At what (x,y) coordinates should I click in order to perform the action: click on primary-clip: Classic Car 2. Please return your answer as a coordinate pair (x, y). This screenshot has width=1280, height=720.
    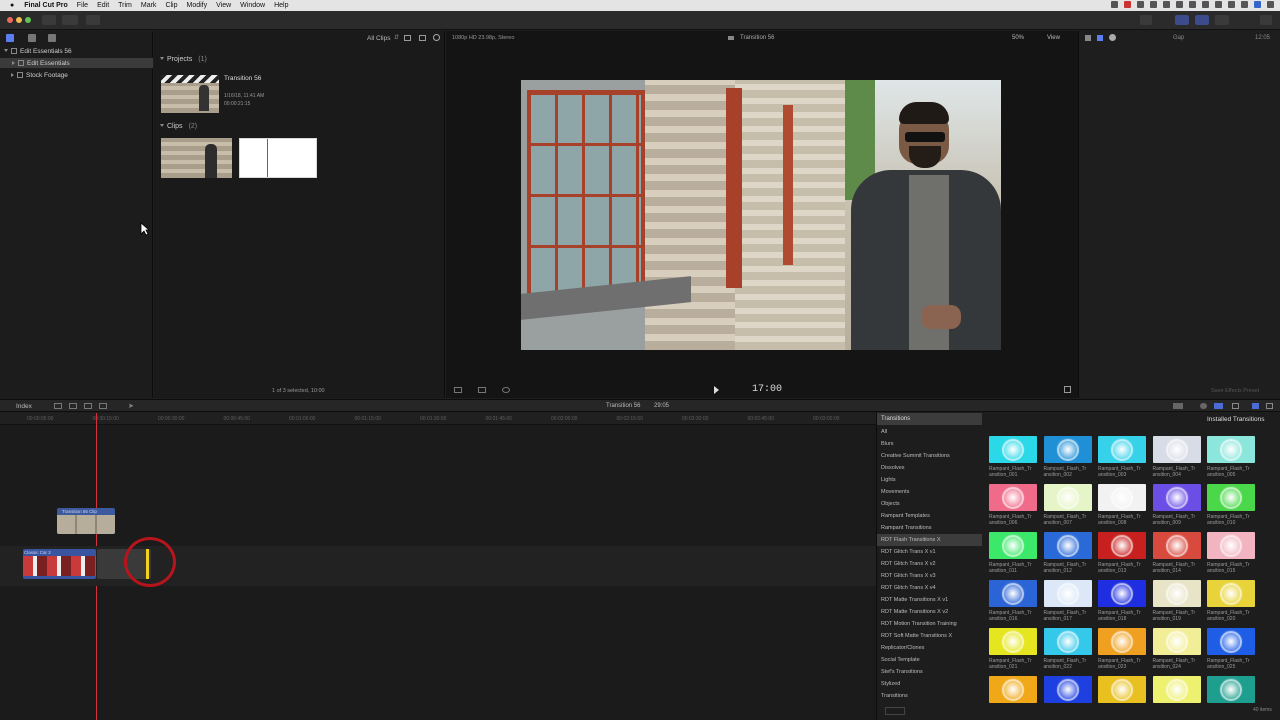
    Looking at the image, I should click on (59, 564).